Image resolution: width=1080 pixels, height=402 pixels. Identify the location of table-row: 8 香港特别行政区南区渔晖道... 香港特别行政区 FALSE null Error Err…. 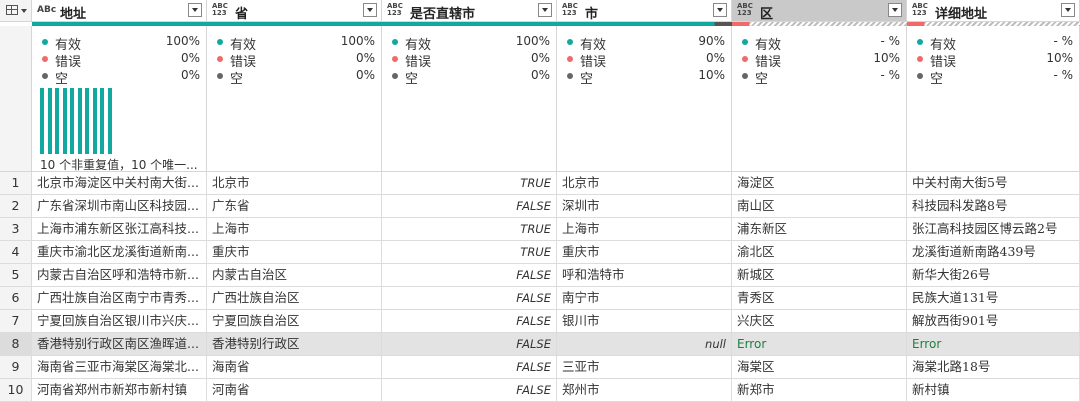
(540, 344).